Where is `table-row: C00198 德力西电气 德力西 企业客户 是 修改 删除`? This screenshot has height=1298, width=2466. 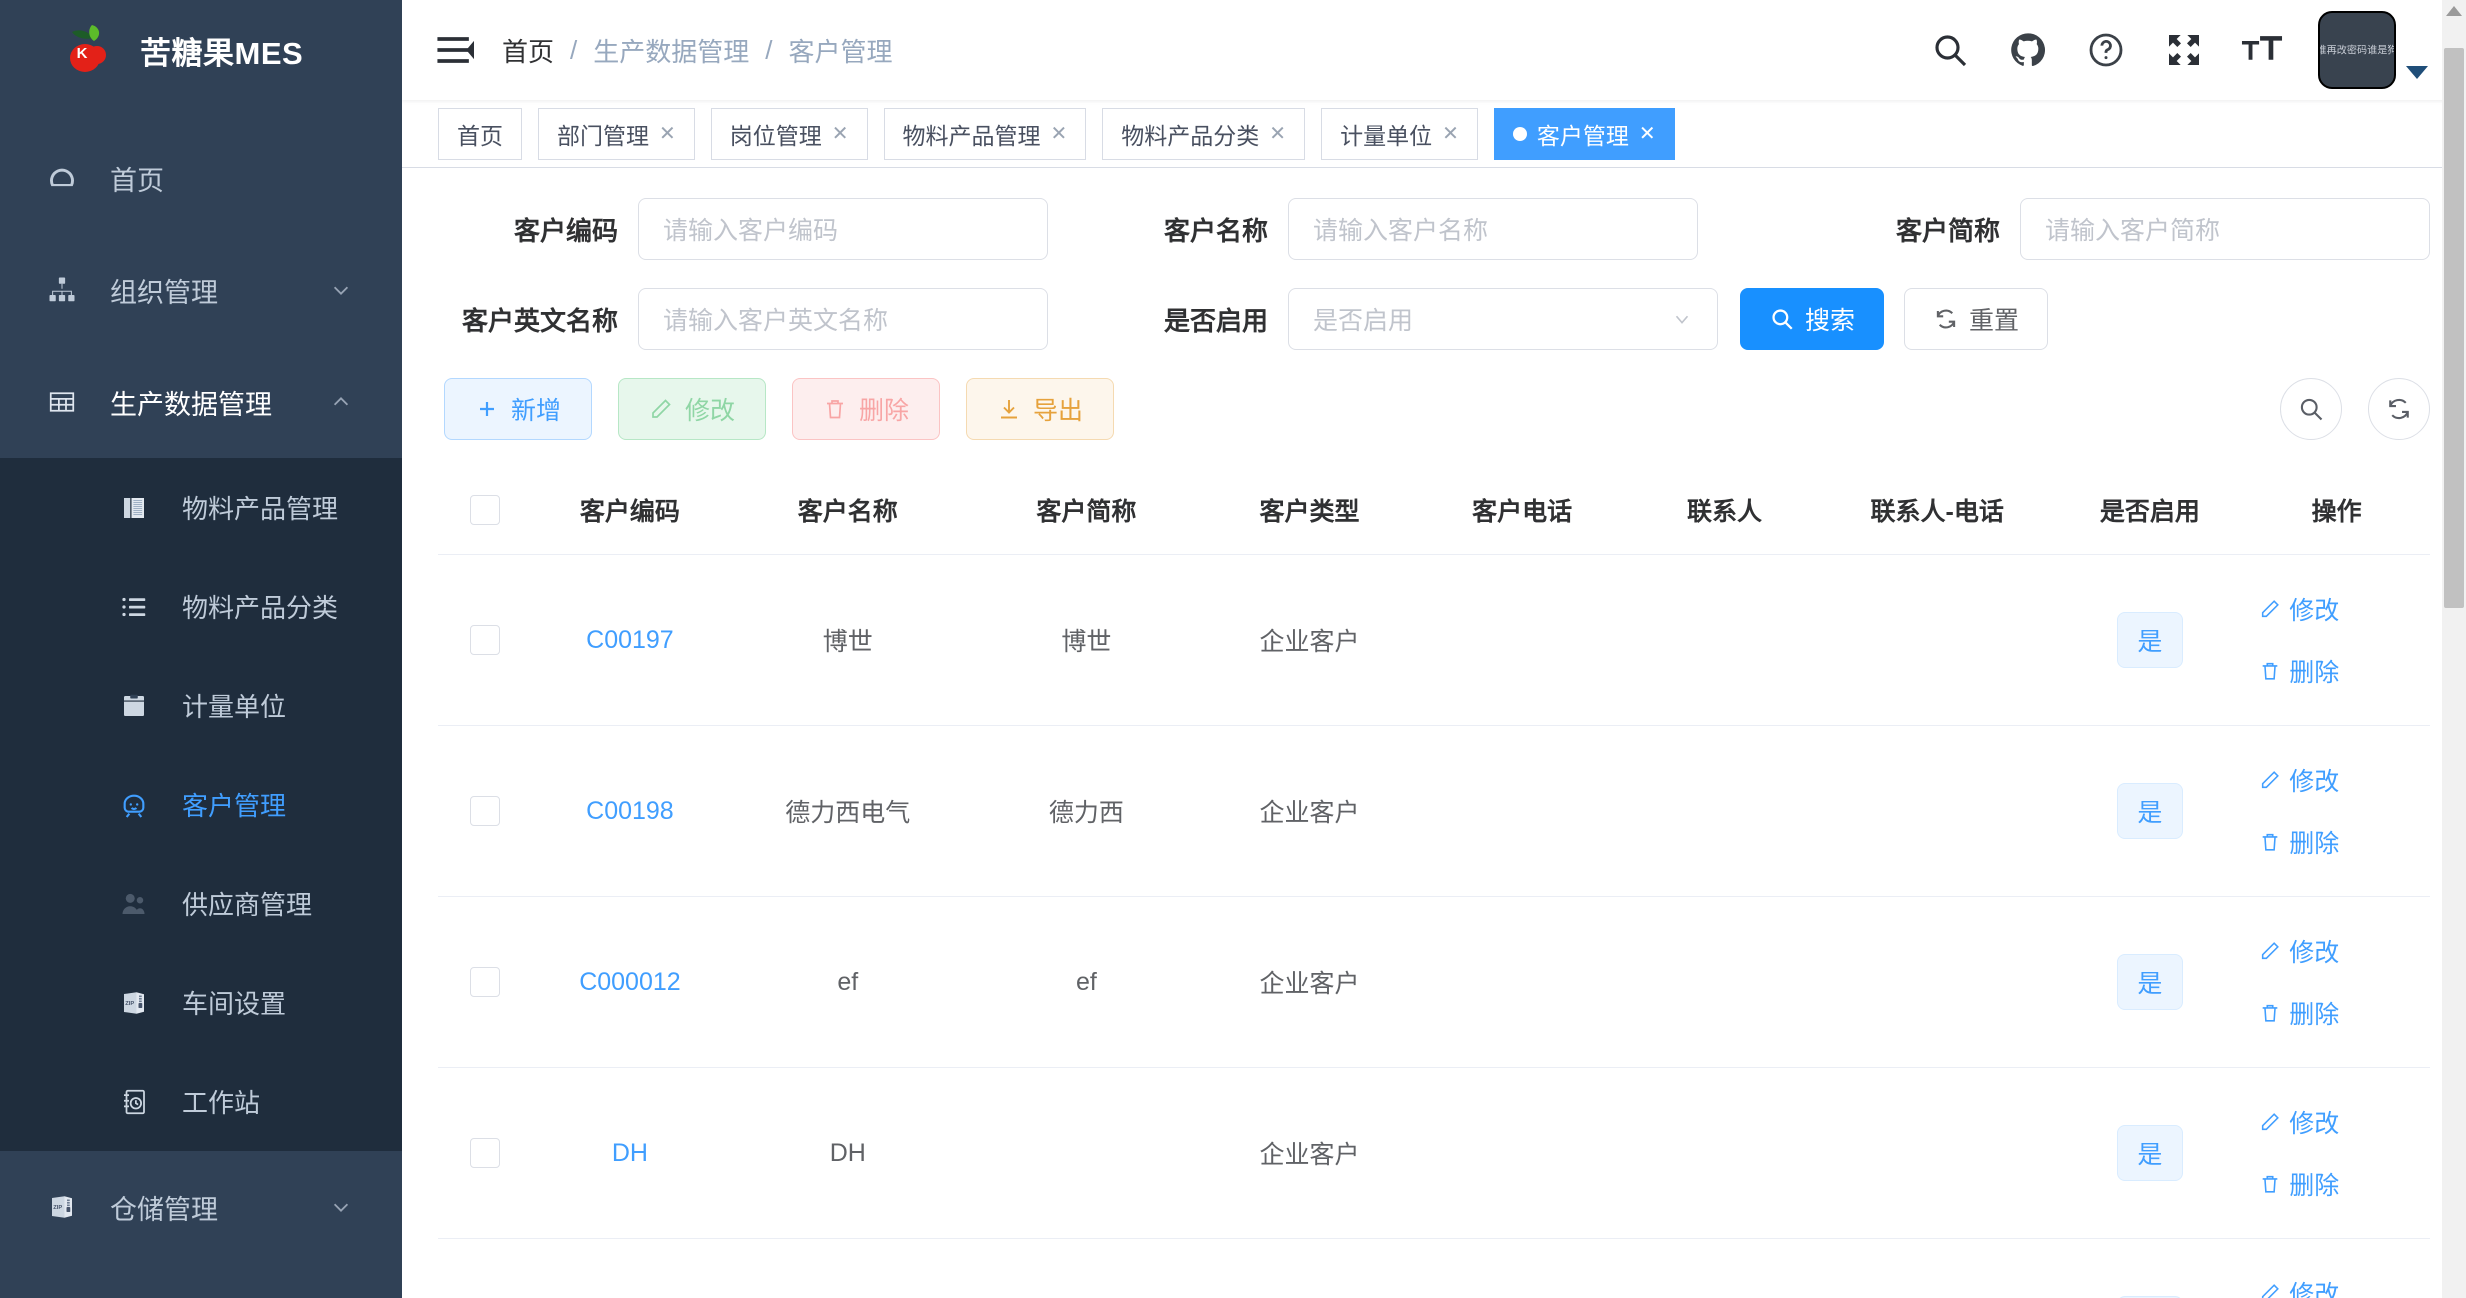 table-row: C00198 德力西电气 德力西 企业客户 是 修改 删除 is located at coordinates (1434, 811).